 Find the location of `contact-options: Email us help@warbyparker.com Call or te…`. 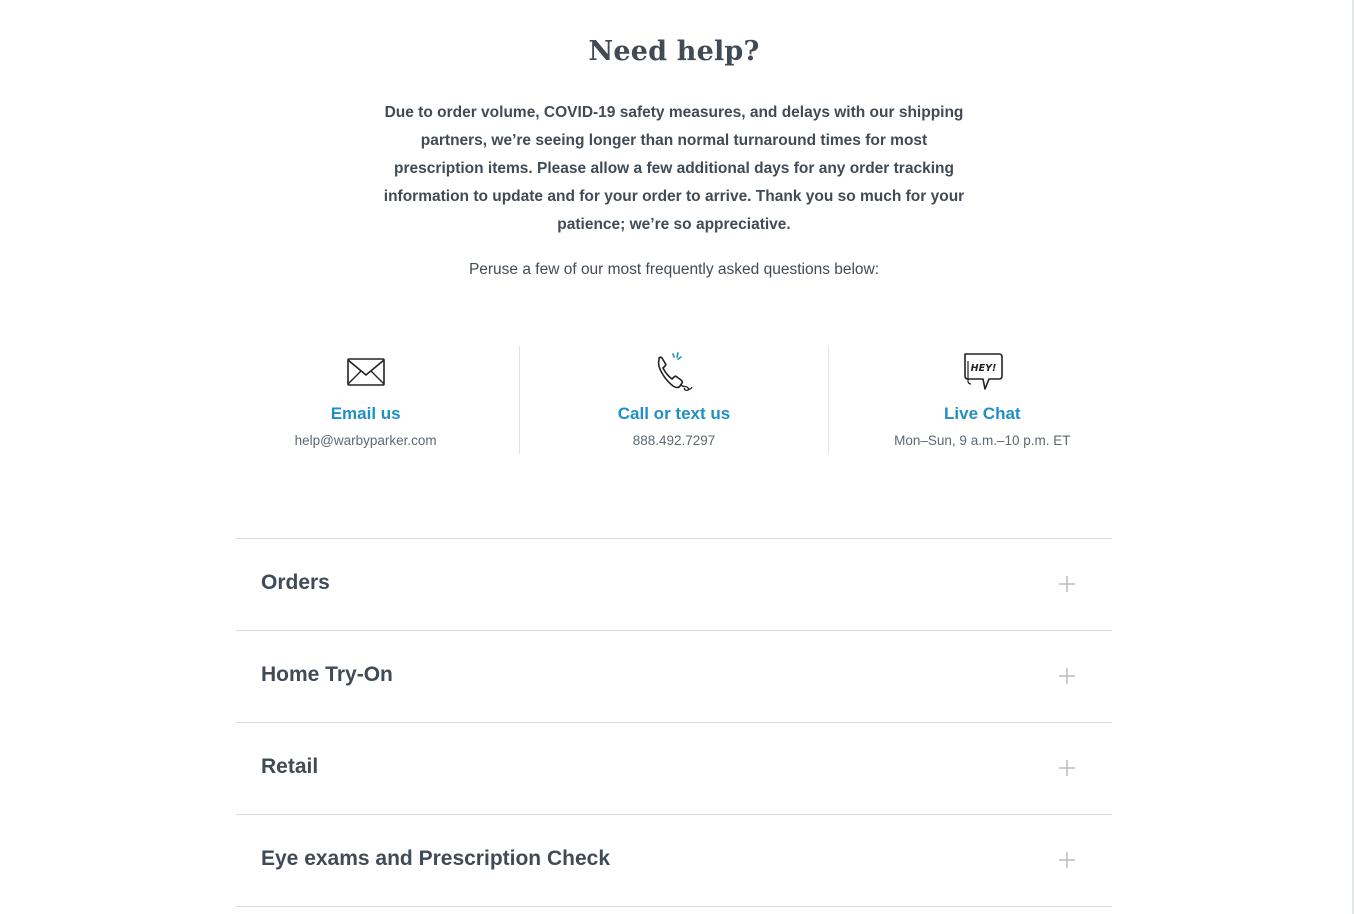

contact-options: Email us help@warbyparker.com Call or te… is located at coordinates (674, 400).